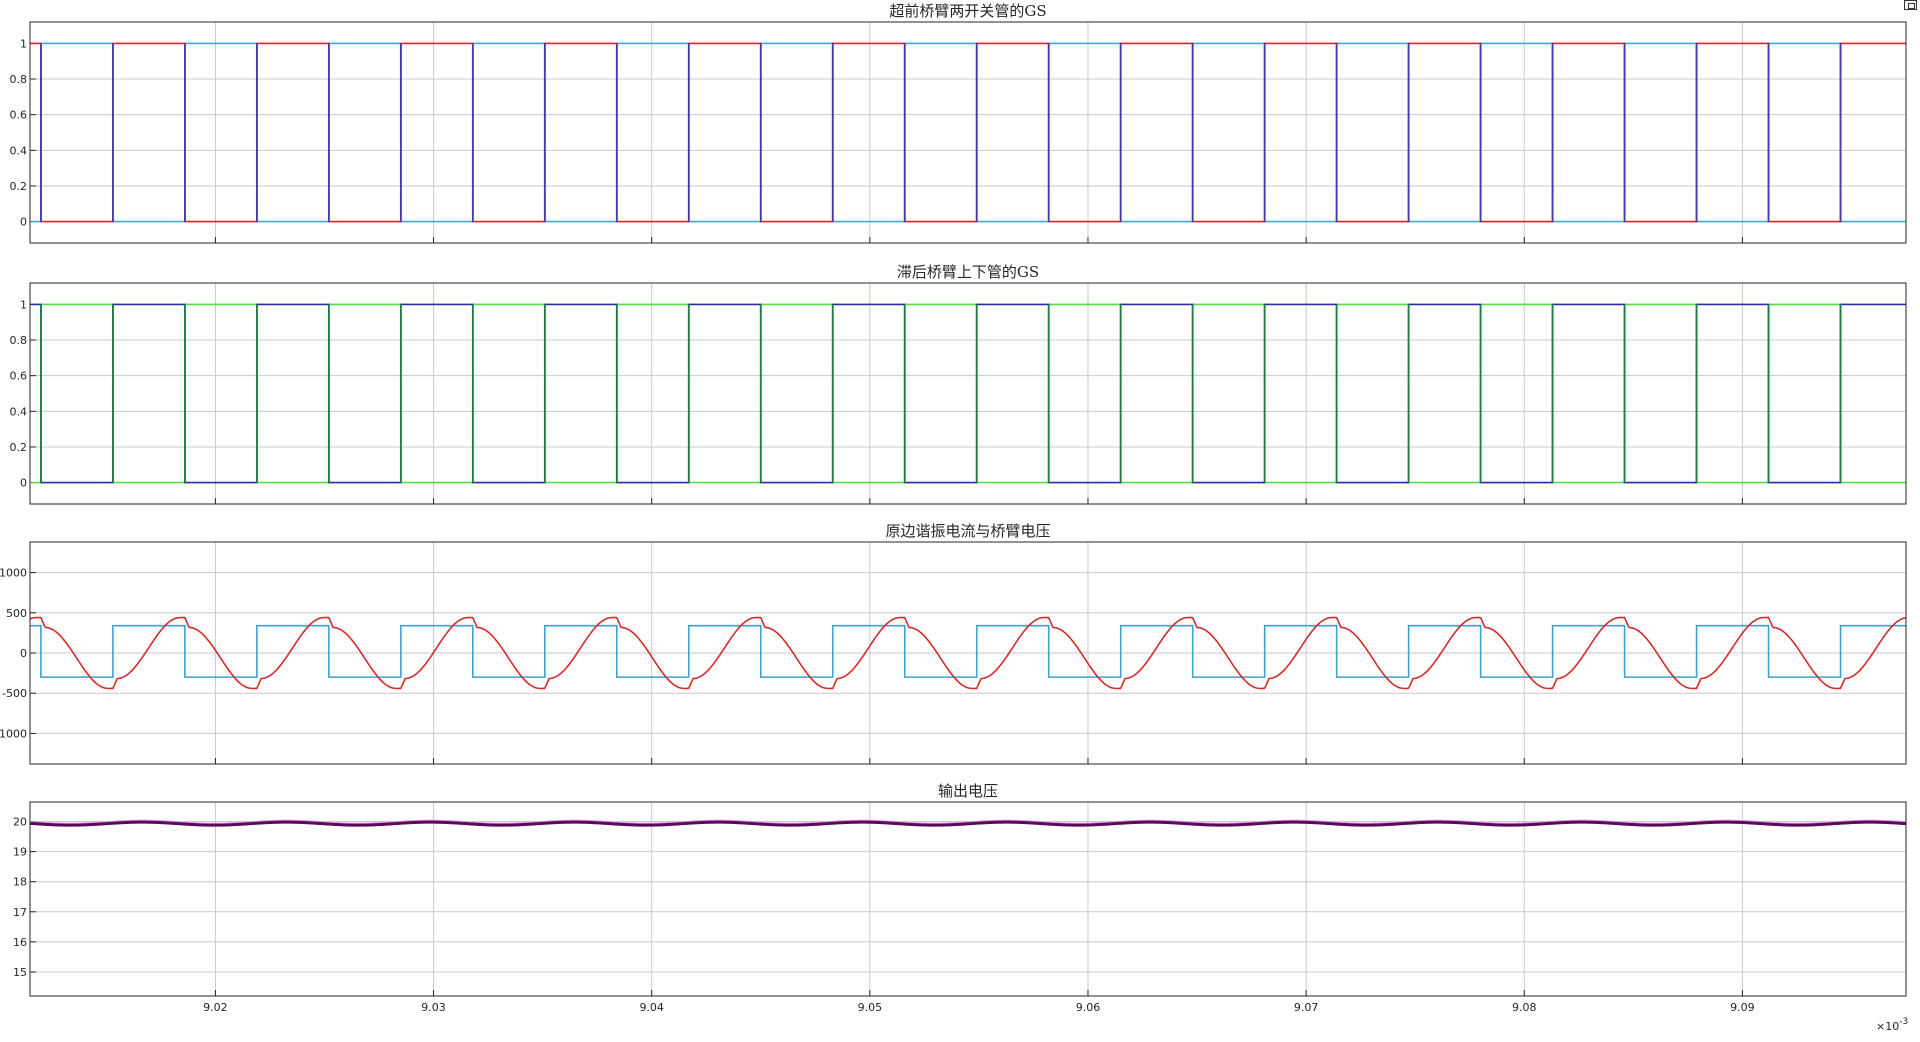 The image size is (1920, 1042). Describe the element at coordinates (13, 573) in the screenshot. I see `y-tick-label: 1000` at that location.